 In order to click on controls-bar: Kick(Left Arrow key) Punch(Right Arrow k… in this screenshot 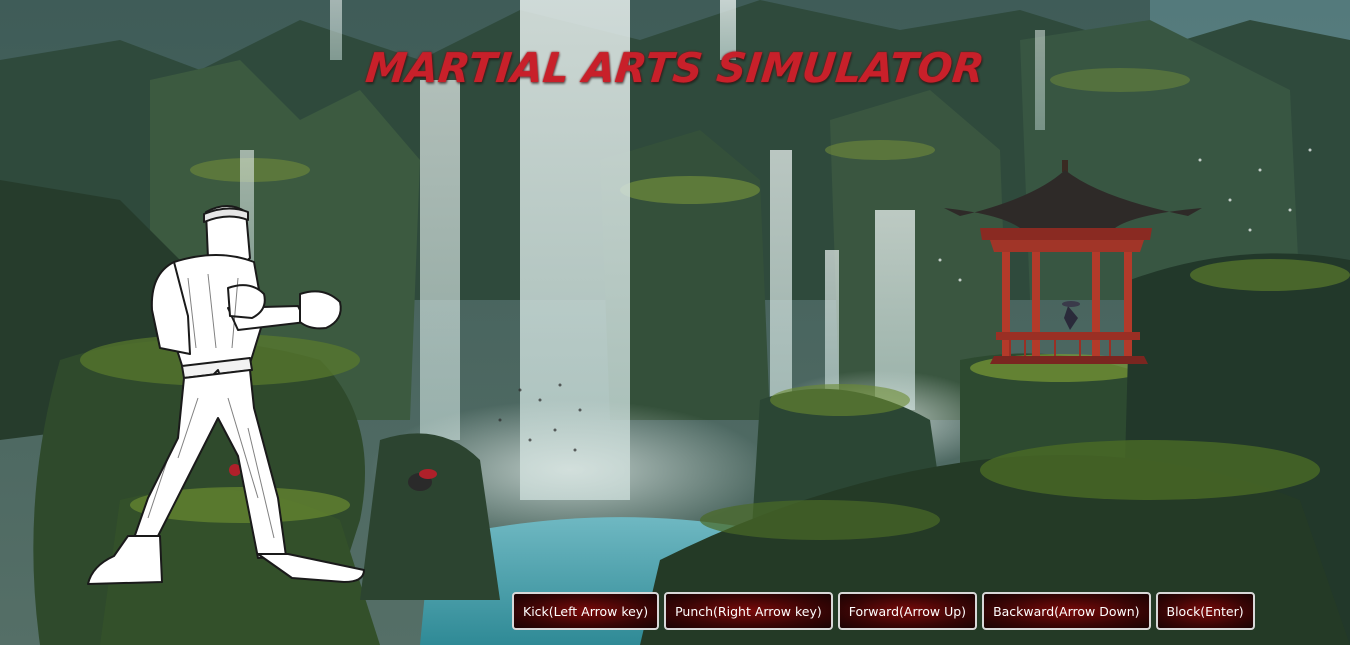, I will do `click(883, 611)`.